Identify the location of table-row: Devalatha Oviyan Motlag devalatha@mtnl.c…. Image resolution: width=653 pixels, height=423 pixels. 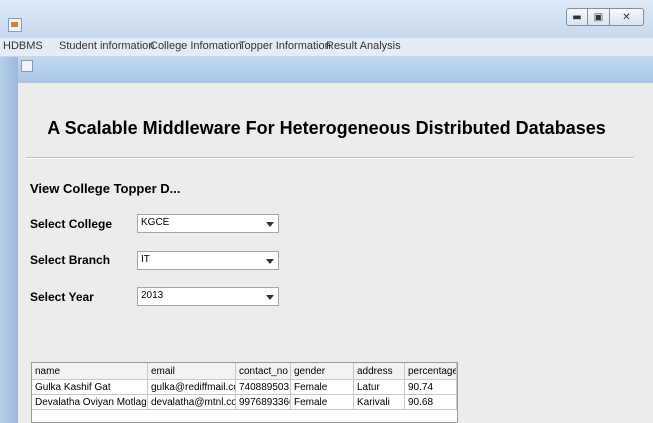
(244, 402).